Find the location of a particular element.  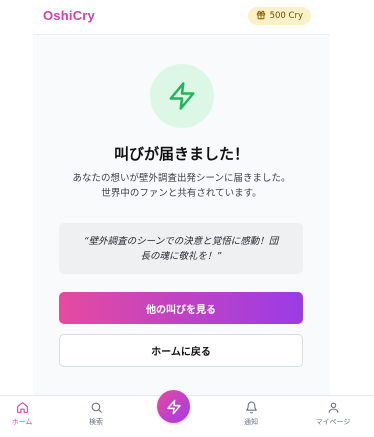

coin-balance-badge: 500 Cry is located at coordinates (279, 16).